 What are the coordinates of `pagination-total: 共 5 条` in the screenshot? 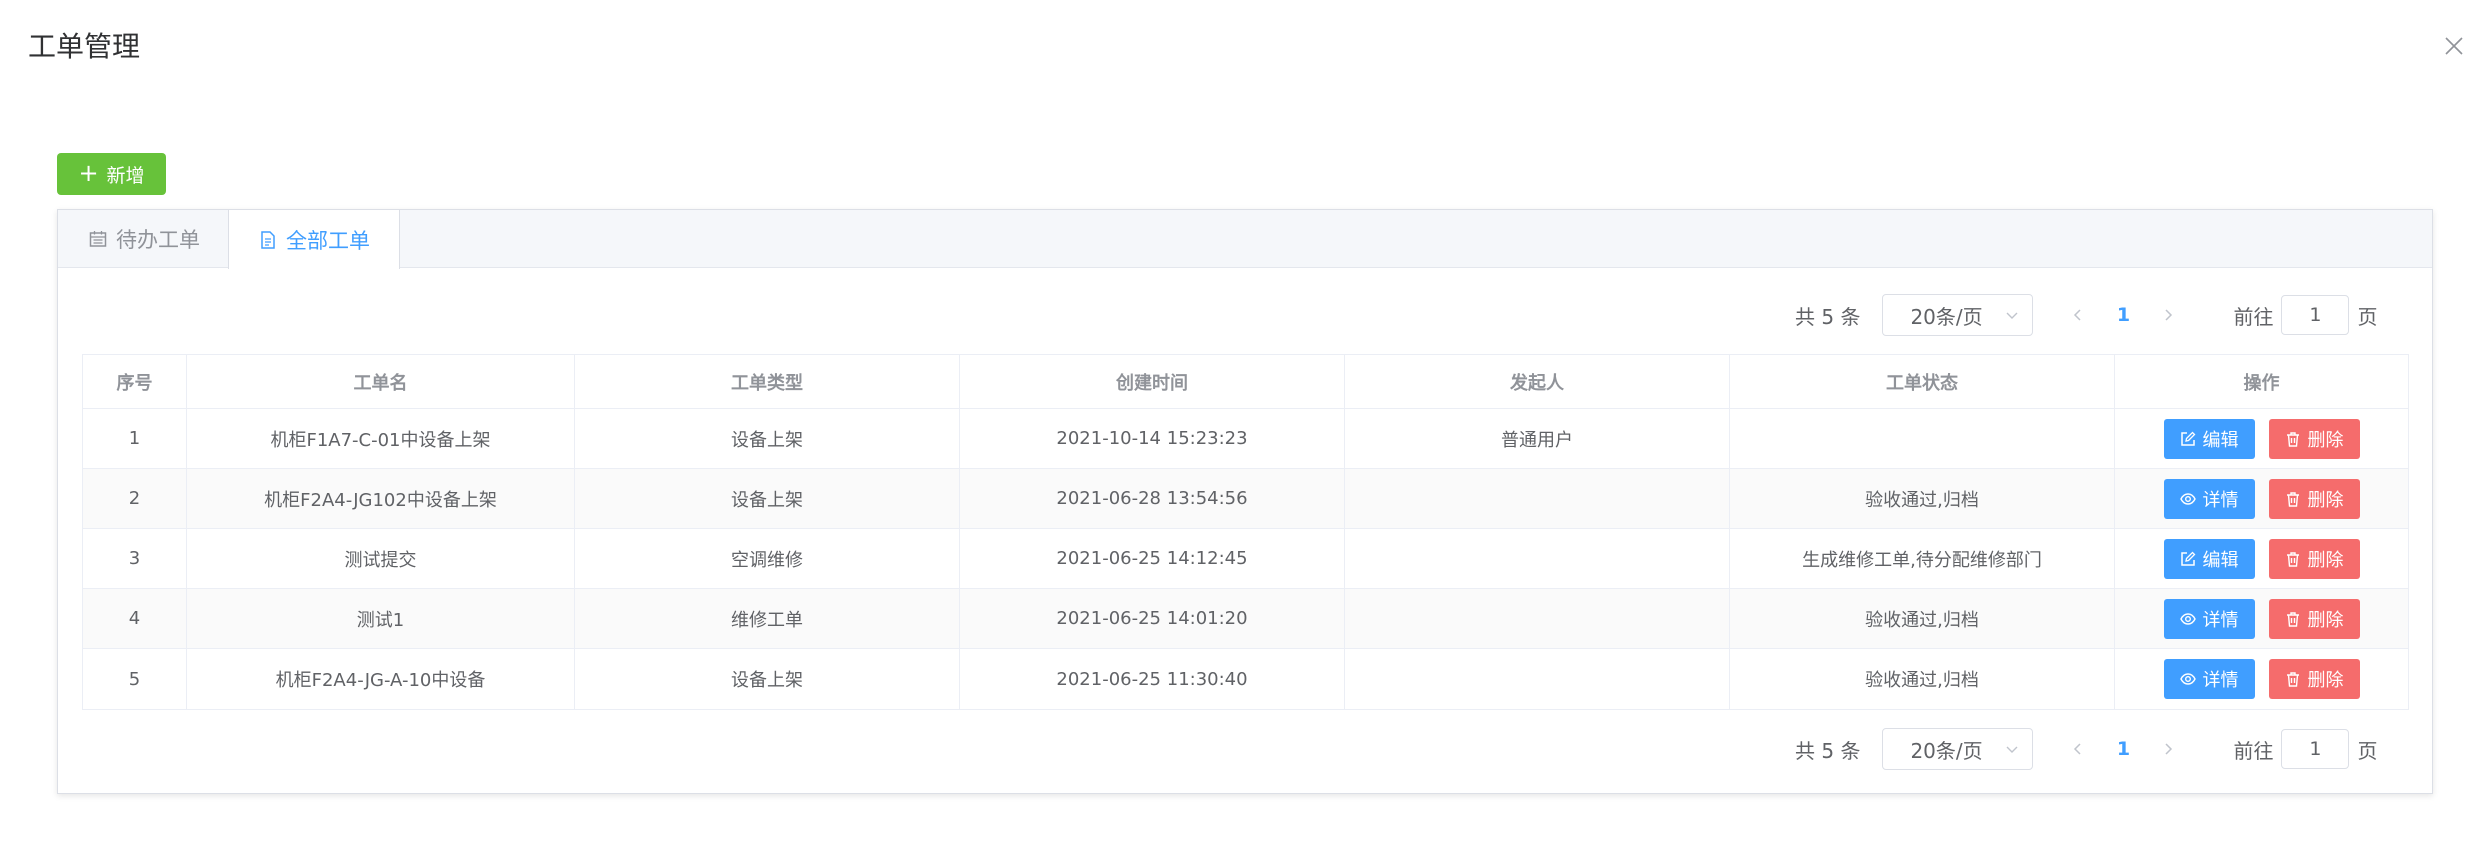 It's located at (1828, 750).